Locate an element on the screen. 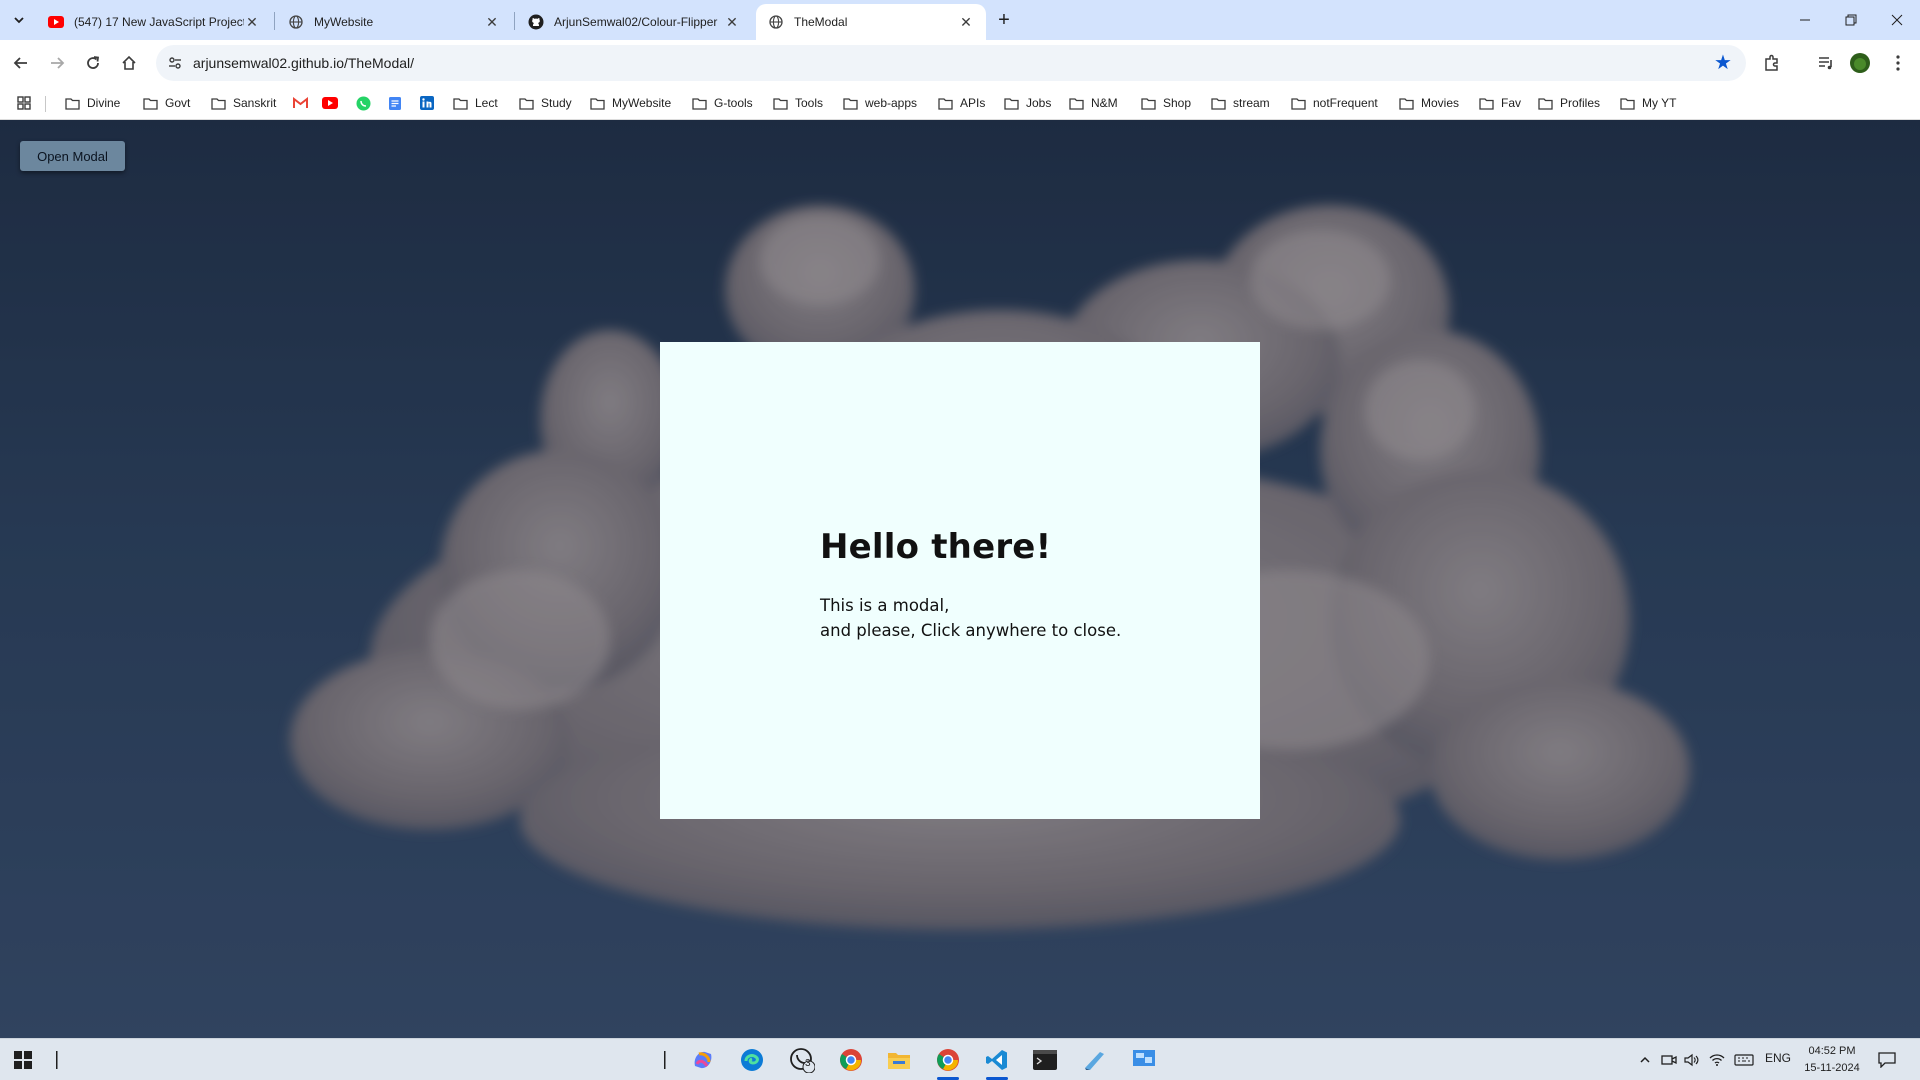 The image size is (1920, 1080). media-control-button is located at coordinates (1826, 63).